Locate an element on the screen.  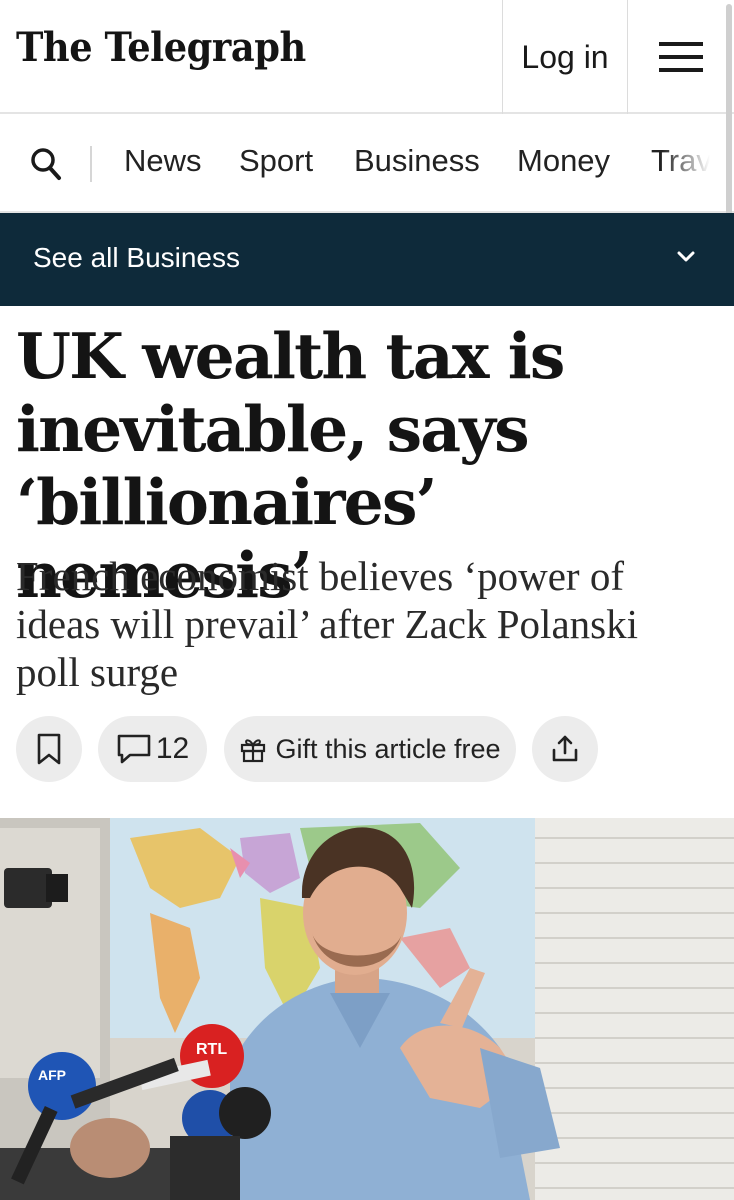
section-nav: News Sport Business Money Trav is located at coordinates (367, 163).